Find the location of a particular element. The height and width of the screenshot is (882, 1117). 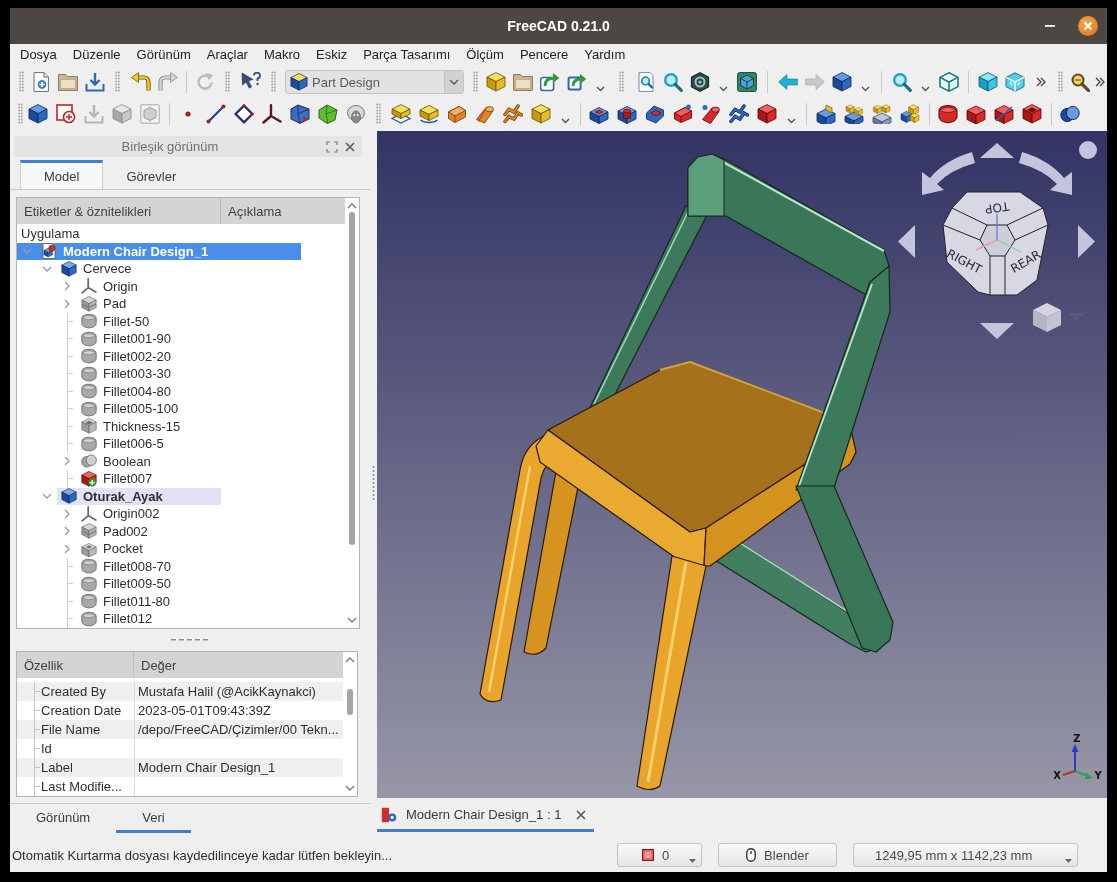

tree-item: Fillet012 is located at coordinates (107, 619).